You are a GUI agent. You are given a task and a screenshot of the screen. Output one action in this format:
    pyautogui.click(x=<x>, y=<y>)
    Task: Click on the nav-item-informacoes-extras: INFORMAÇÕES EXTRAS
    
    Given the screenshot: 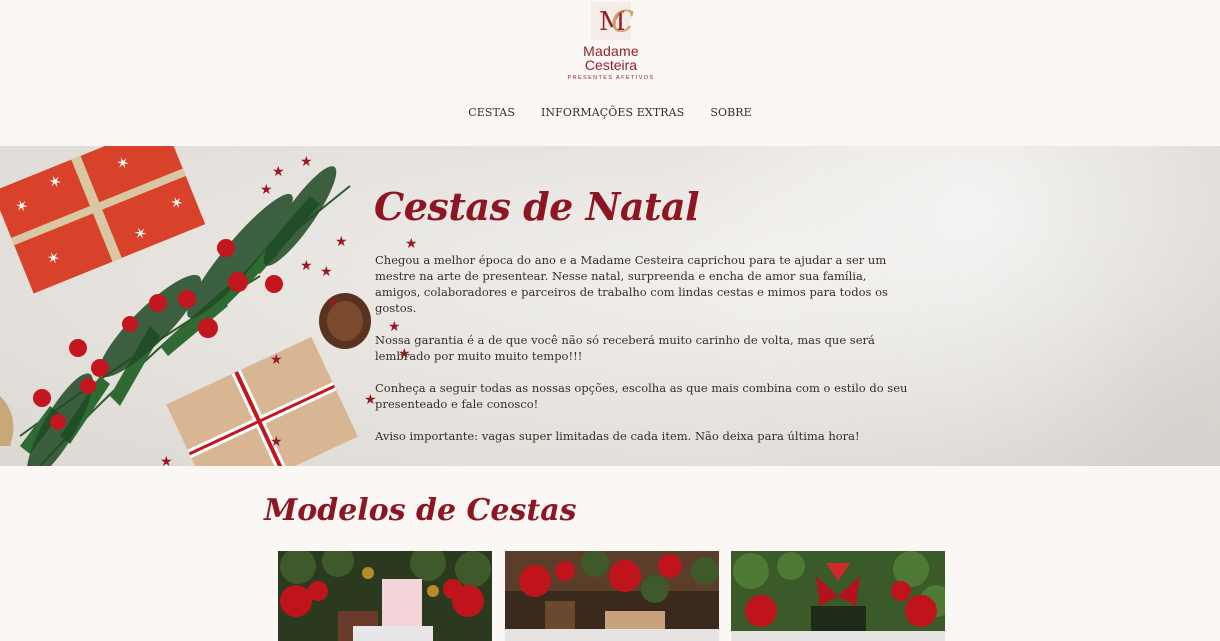 What is the action you would take?
    pyautogui.click(x=612, y=114)
    